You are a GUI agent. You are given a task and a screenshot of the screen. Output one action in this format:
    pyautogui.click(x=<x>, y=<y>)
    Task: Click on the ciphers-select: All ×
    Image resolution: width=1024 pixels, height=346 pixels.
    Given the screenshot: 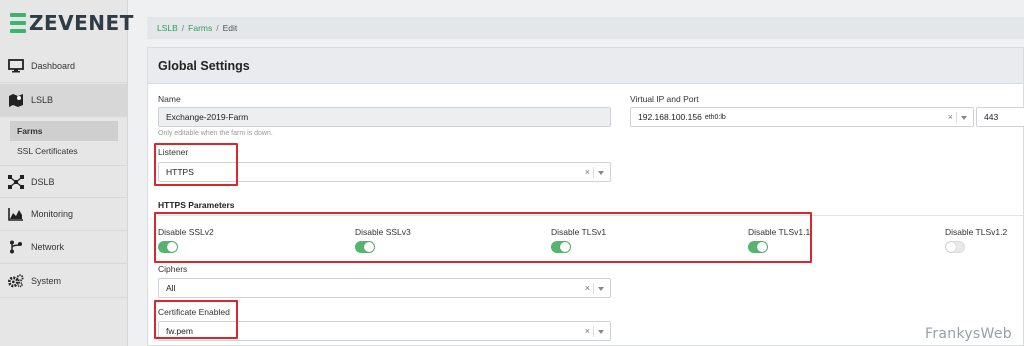 What is the action you would take?
    pyautogui.click(x=384, y=288)
    